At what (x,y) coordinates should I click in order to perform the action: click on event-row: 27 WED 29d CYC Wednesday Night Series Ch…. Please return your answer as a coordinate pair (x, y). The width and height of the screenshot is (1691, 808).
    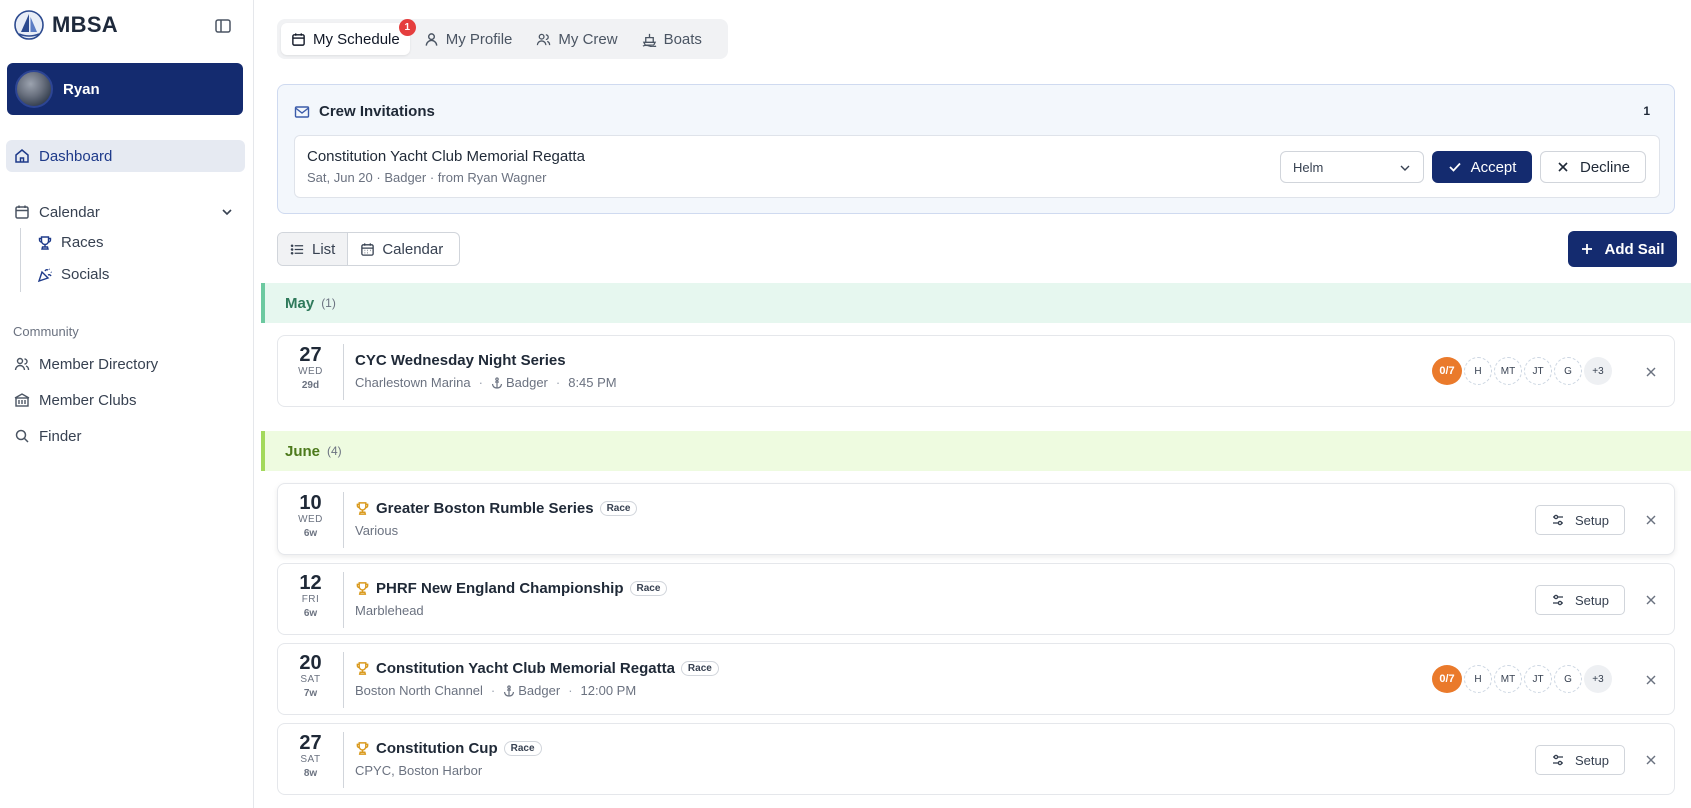
    Looking at the image, I should click on (976, 371).